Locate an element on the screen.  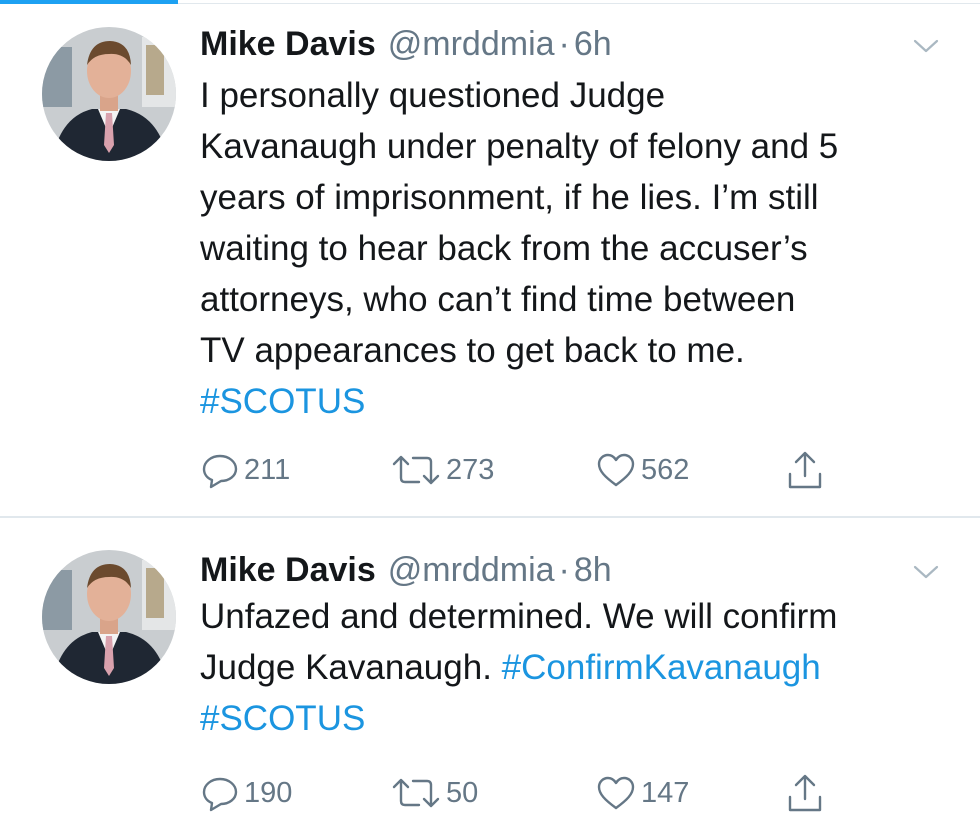
retweet-count: 50 is located at coordinates (462, 792).